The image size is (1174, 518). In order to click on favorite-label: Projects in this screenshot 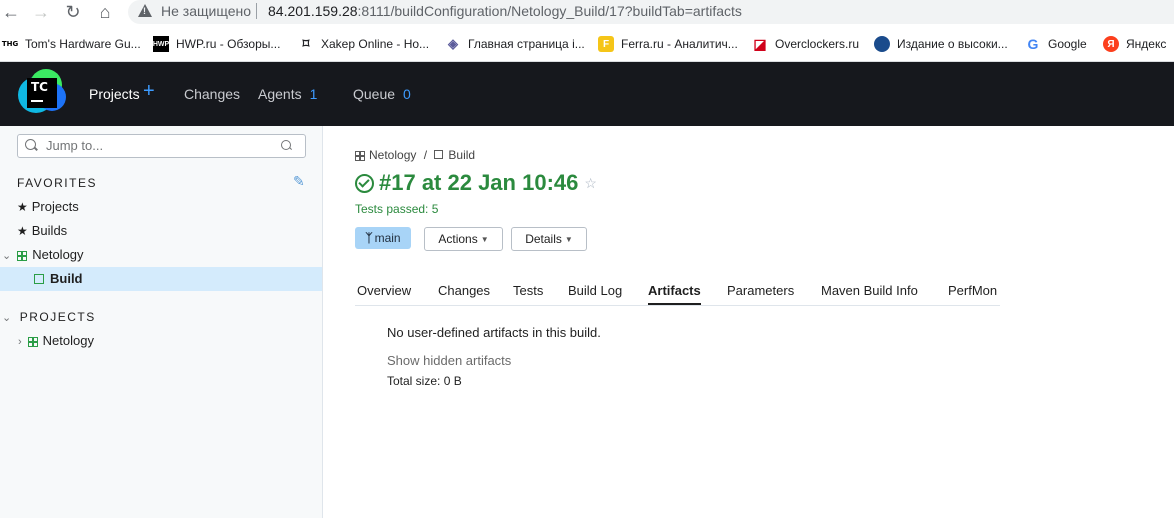, I will do `click(55, 206)`.